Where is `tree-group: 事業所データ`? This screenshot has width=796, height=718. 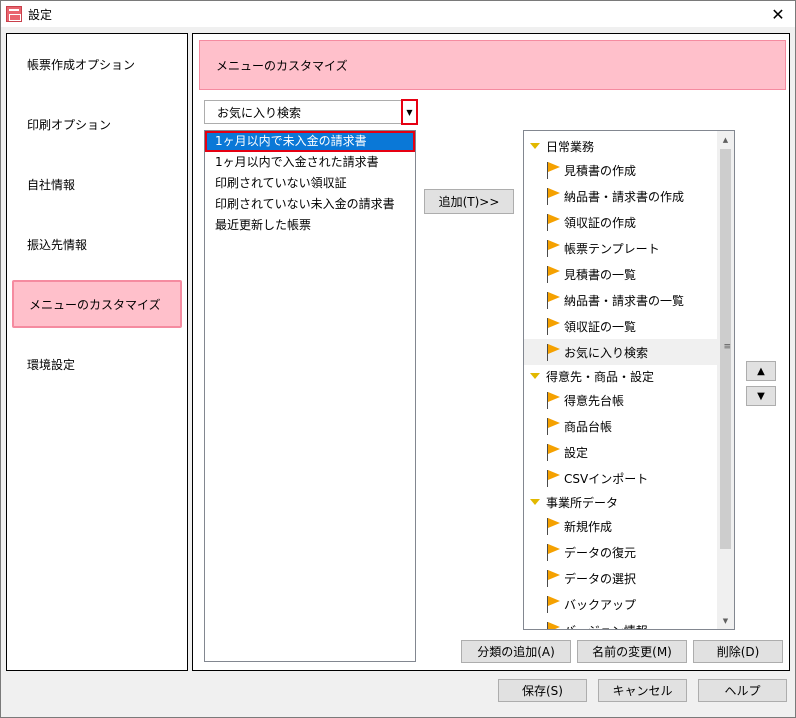 tree-group: 事業所データ is located at coordinates (621, 502).